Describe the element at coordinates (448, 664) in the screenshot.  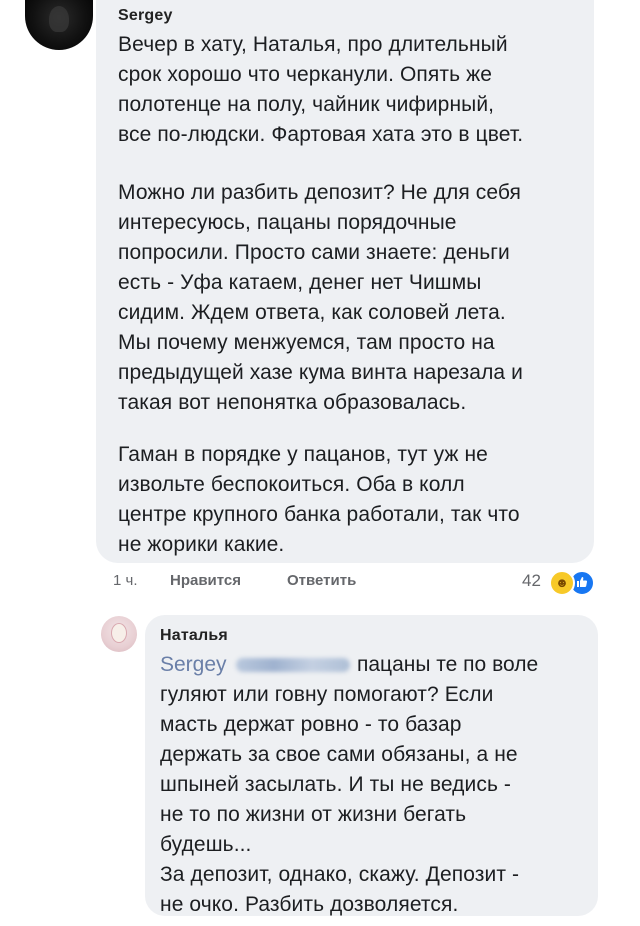
I see `reply-text-first-line: пацаны те по воле` at that location.